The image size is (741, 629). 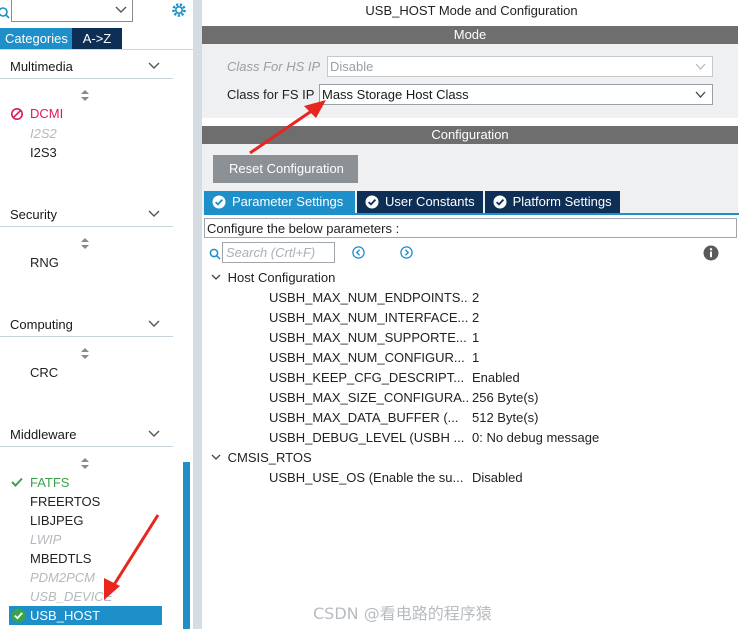 What do you see at coordinates (17, 482) in the screenshot?
I see `check-icon` at bounding box center [17, 482].